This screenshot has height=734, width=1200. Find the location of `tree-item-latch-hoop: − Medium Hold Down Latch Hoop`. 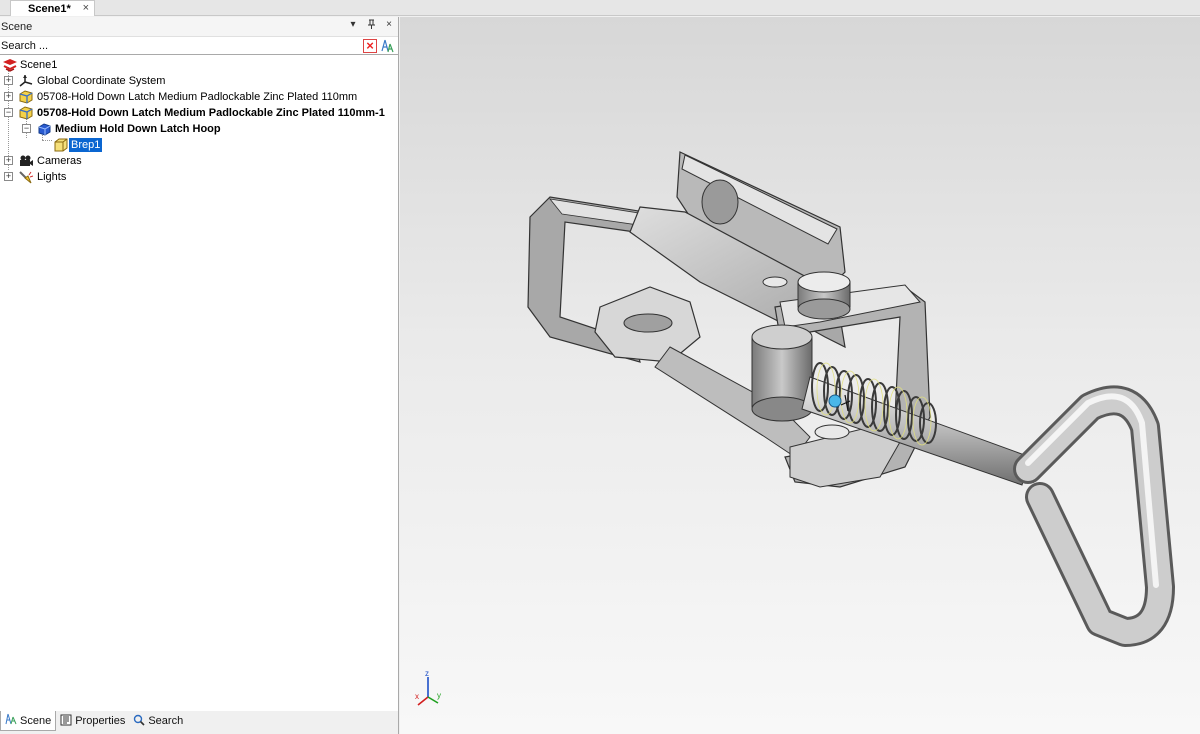

tree-item-latch-hoop: − Medium Hold Down Latch Hoop is located at coordinates (199, 129).